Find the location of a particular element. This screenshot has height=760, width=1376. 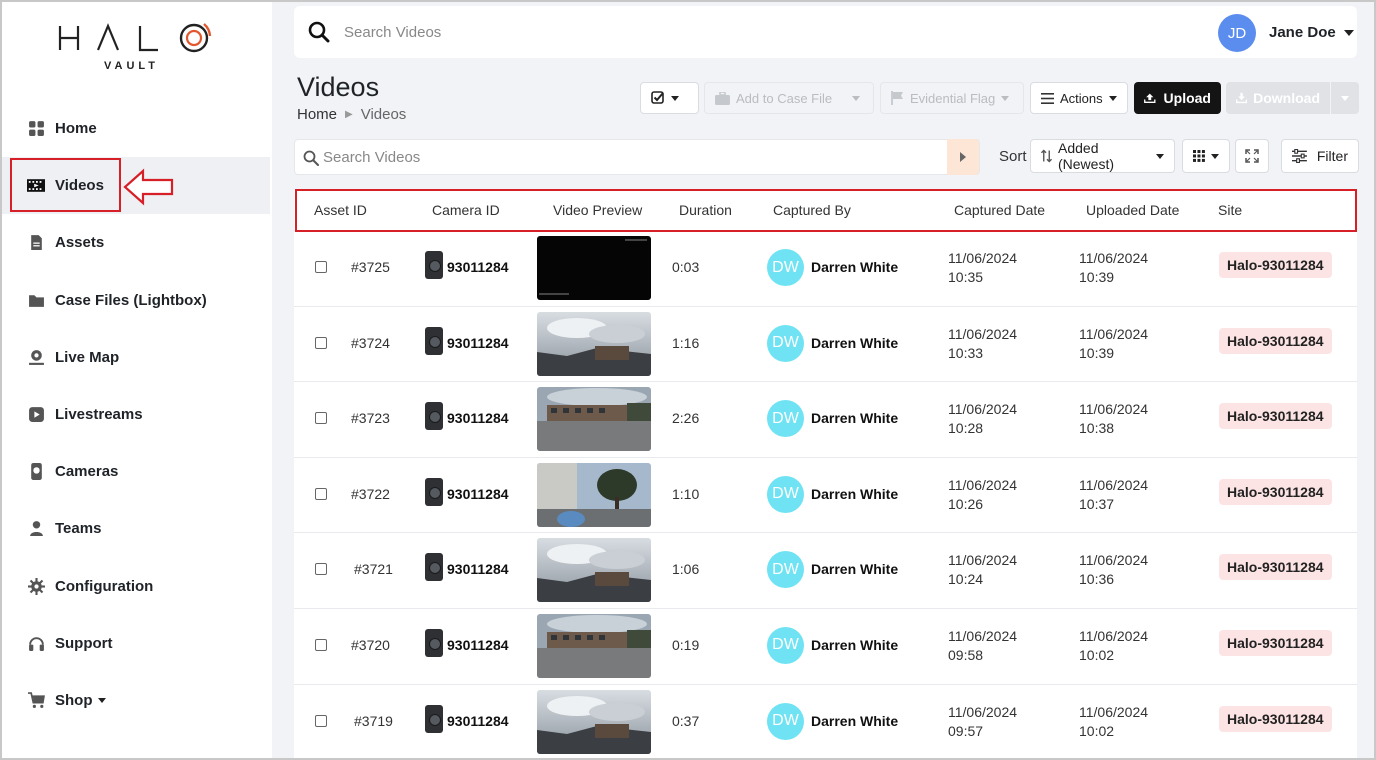

captured-date-time: 10:35 is located at coordinates (966, 277).